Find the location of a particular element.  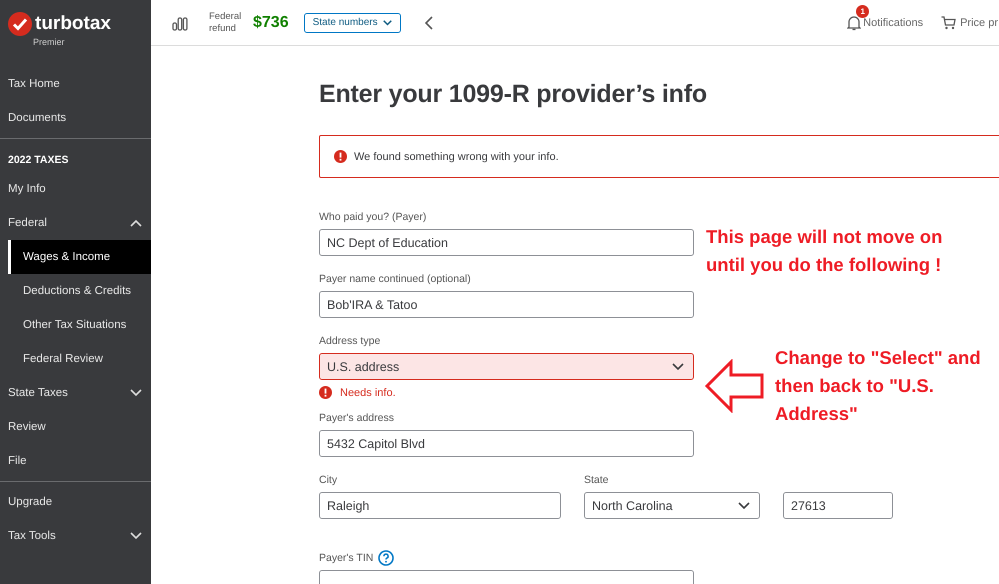

sidebar-item: Tax Tools is located at coordinates (75, 536).